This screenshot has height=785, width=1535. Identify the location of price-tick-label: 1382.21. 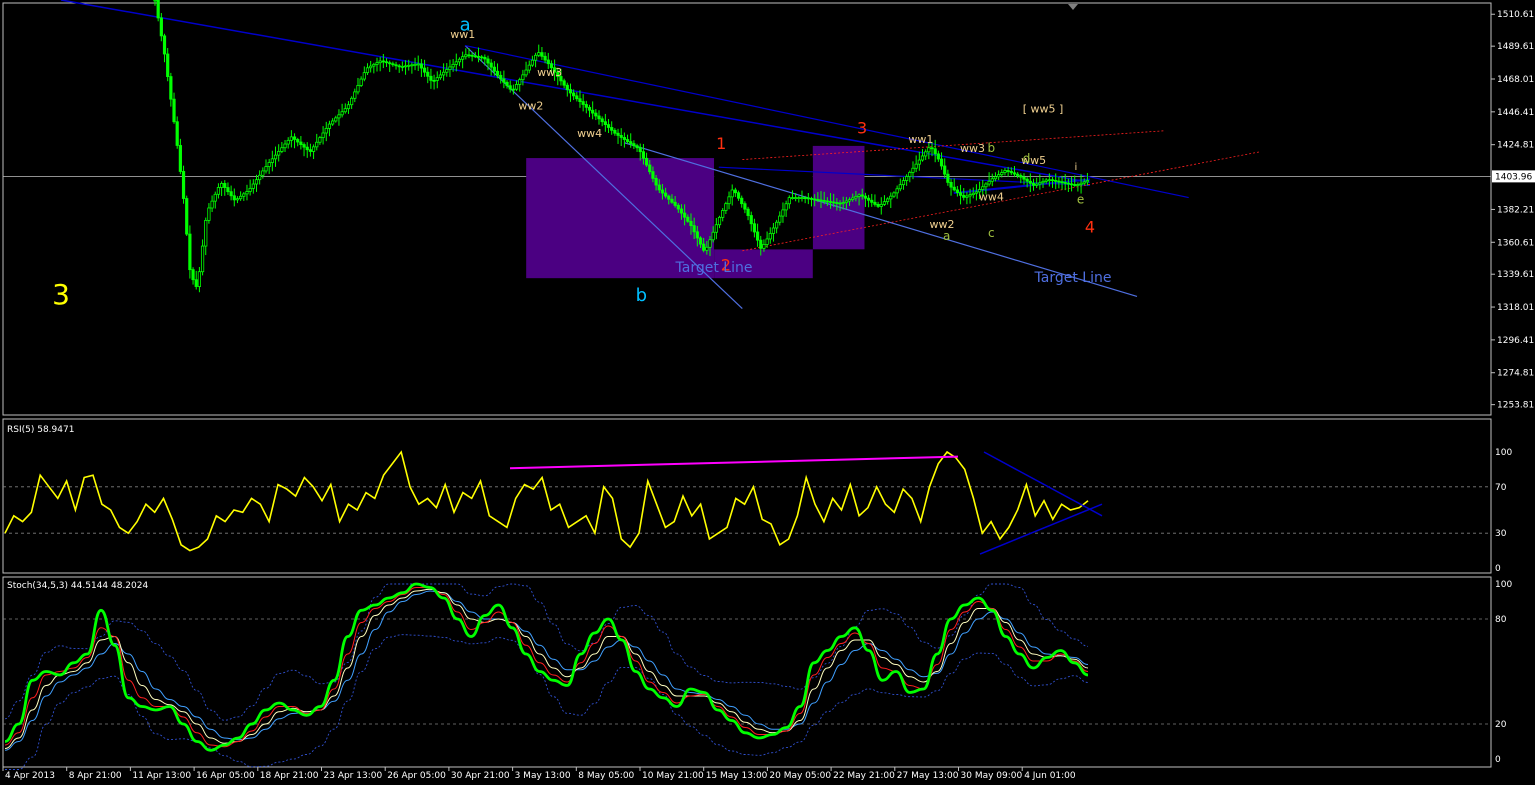
(1515, 210).